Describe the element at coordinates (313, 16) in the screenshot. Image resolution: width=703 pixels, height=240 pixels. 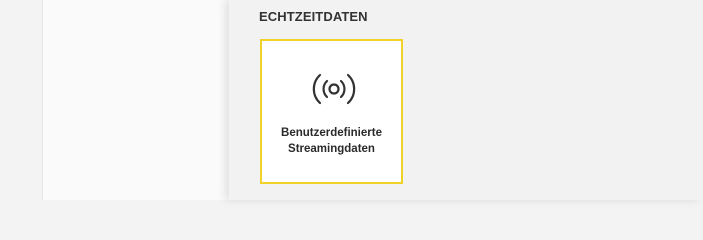
I see `section-title: ECHTZEITDATEN` at that location.